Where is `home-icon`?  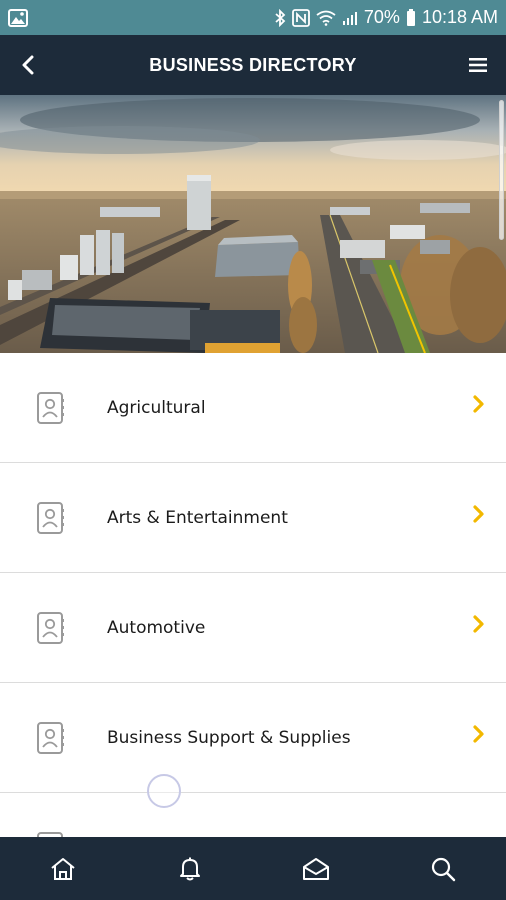
home-icon is located at coordinates (63, 868).